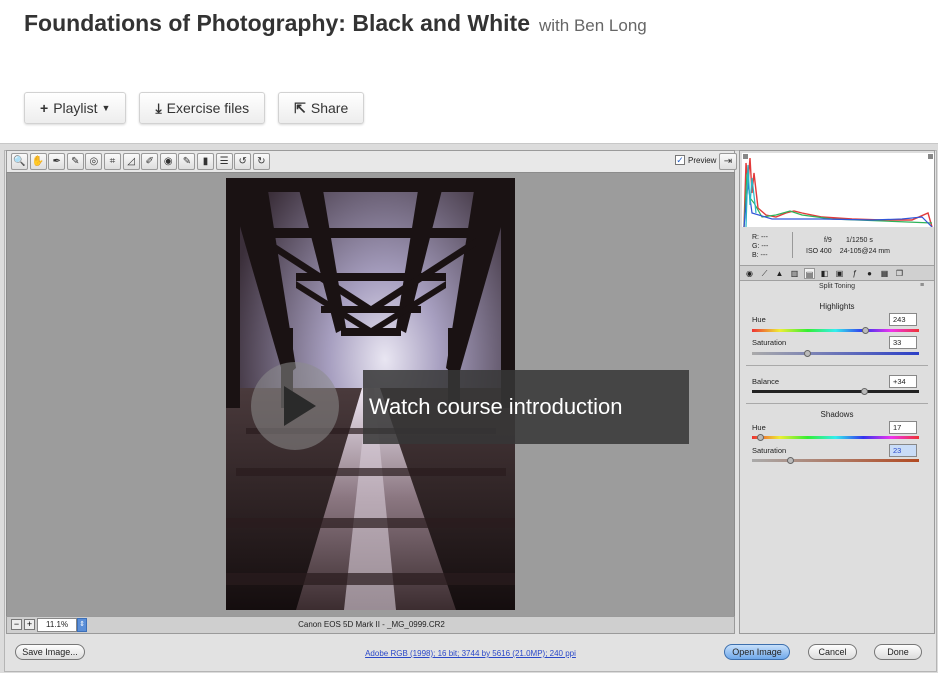  I want to click on preview-toggle: ✓ Preview, so click(695, 160).